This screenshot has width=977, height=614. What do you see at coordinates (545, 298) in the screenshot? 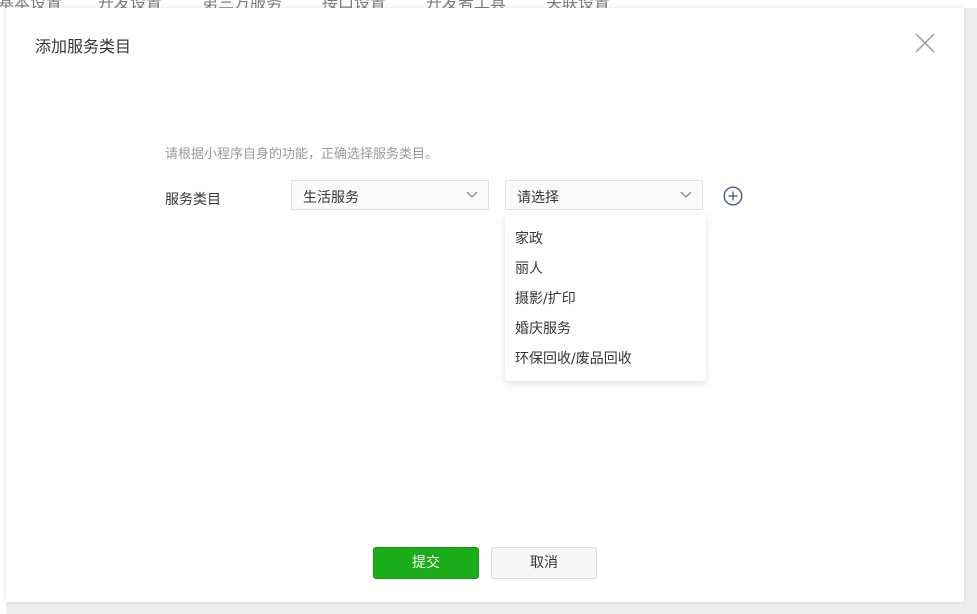
I see `dropdown-option: 摄影/扩印` at bounding box center [545, 298].